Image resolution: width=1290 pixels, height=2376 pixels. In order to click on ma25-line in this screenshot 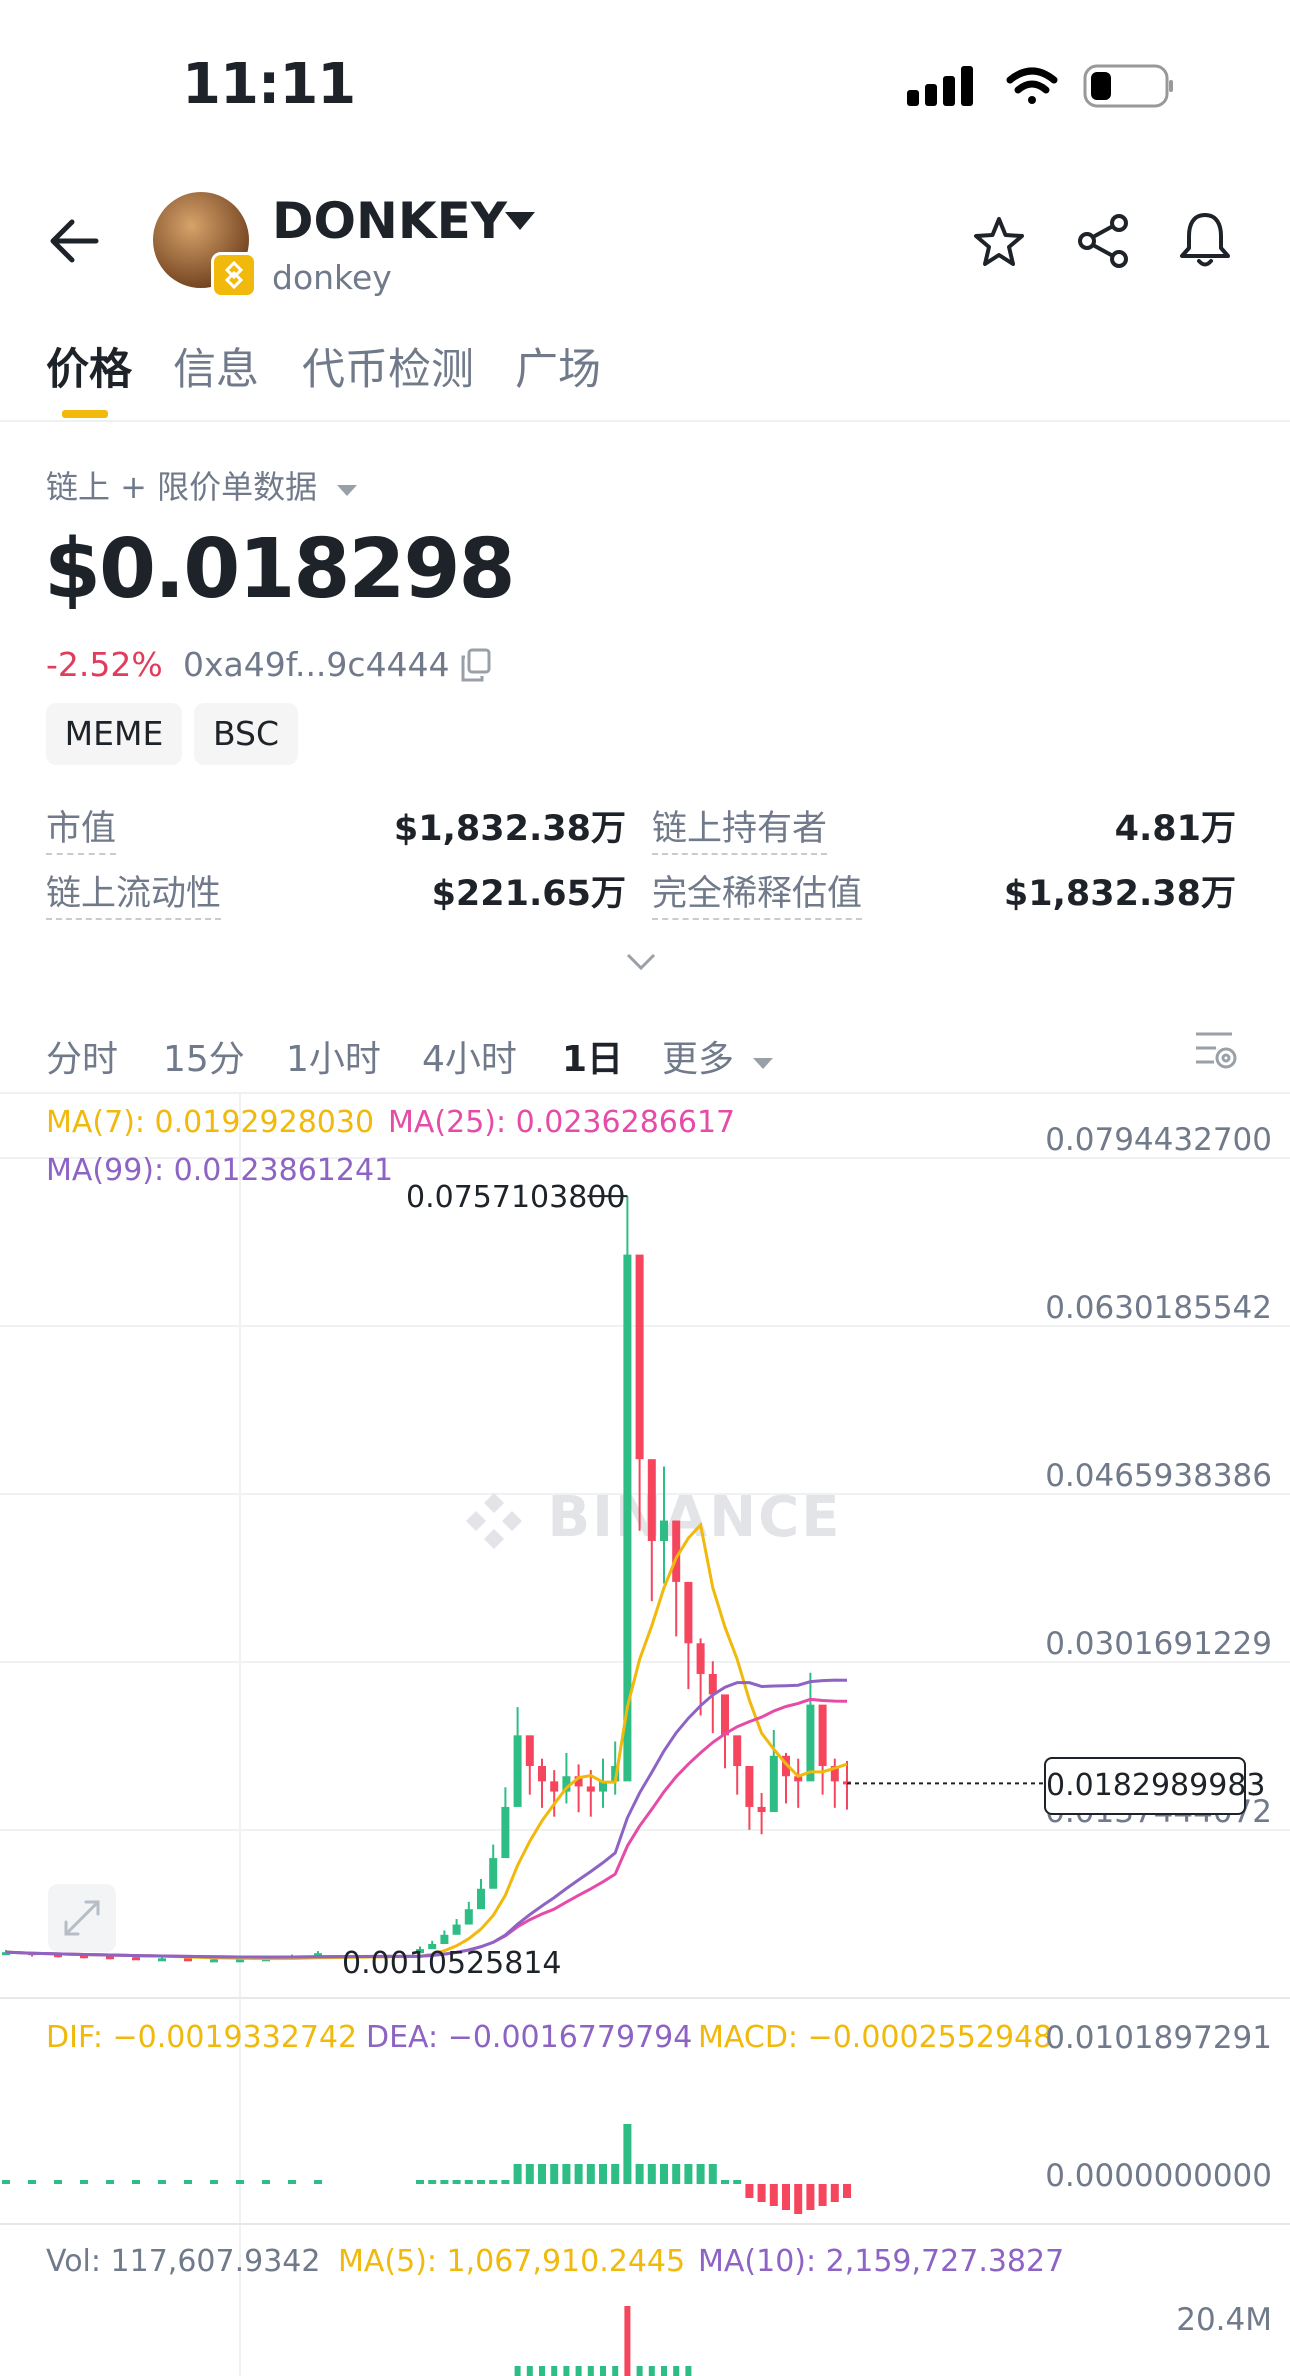, I will do `click(426, 1828)`.